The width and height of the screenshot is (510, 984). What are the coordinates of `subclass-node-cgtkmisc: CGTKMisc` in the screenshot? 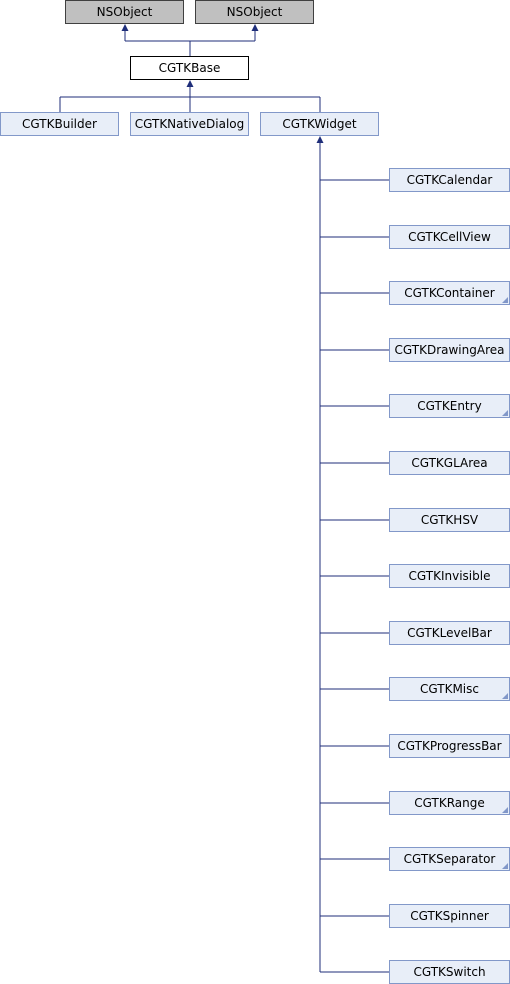 It's located at (449, 689).